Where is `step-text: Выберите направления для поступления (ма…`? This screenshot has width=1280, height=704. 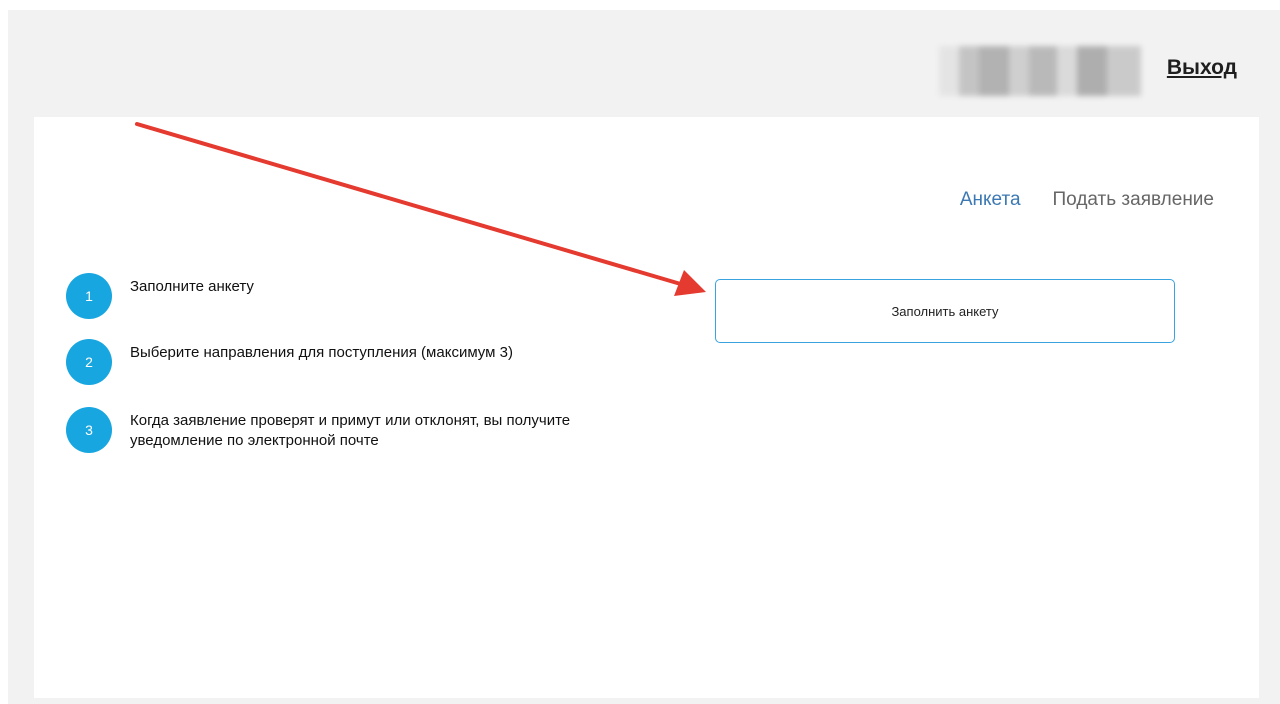 step-text: Выберите направления для поступления (ма… is located at coordinates (321, 352).